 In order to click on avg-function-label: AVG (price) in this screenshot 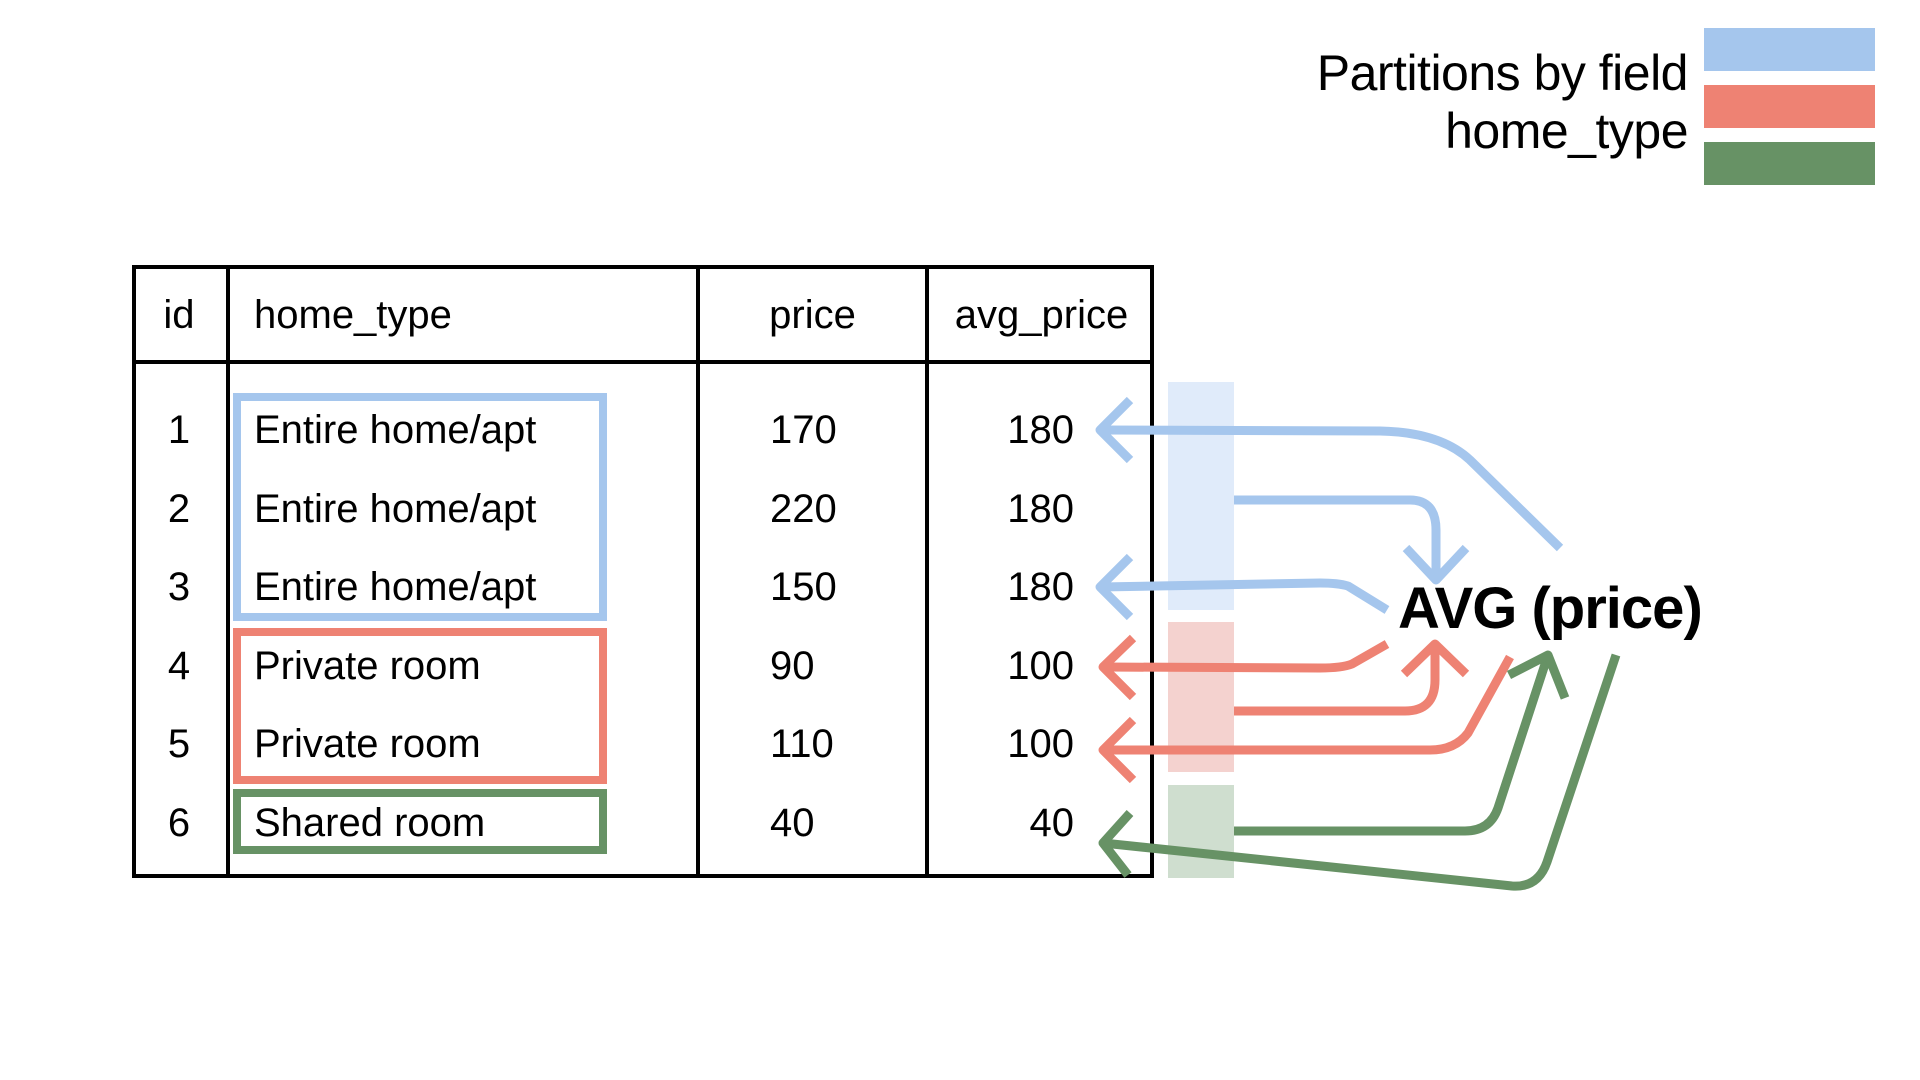, I will do `click(1550, 608)`.